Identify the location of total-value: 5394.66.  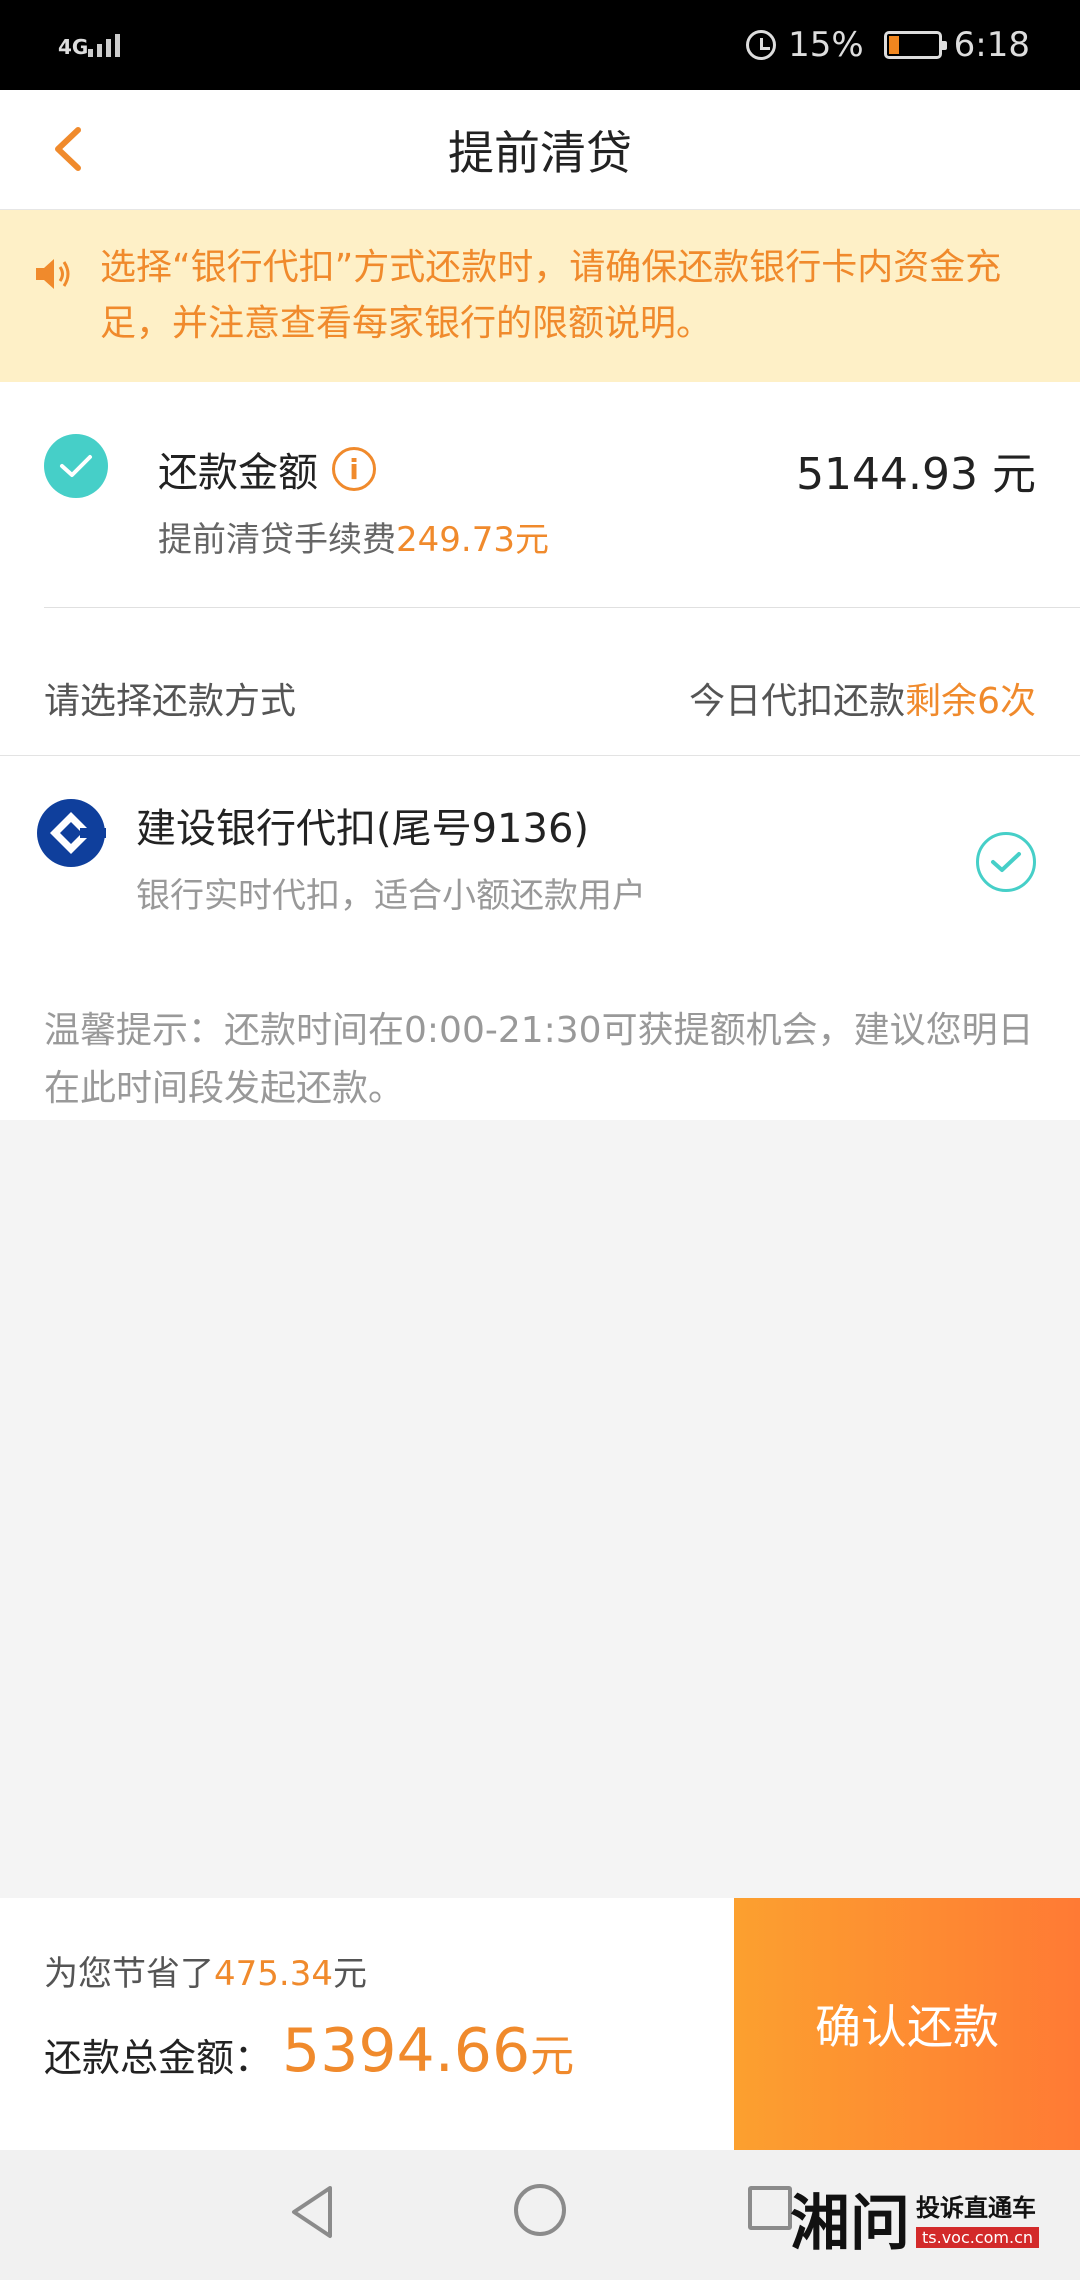
(406, 2051).